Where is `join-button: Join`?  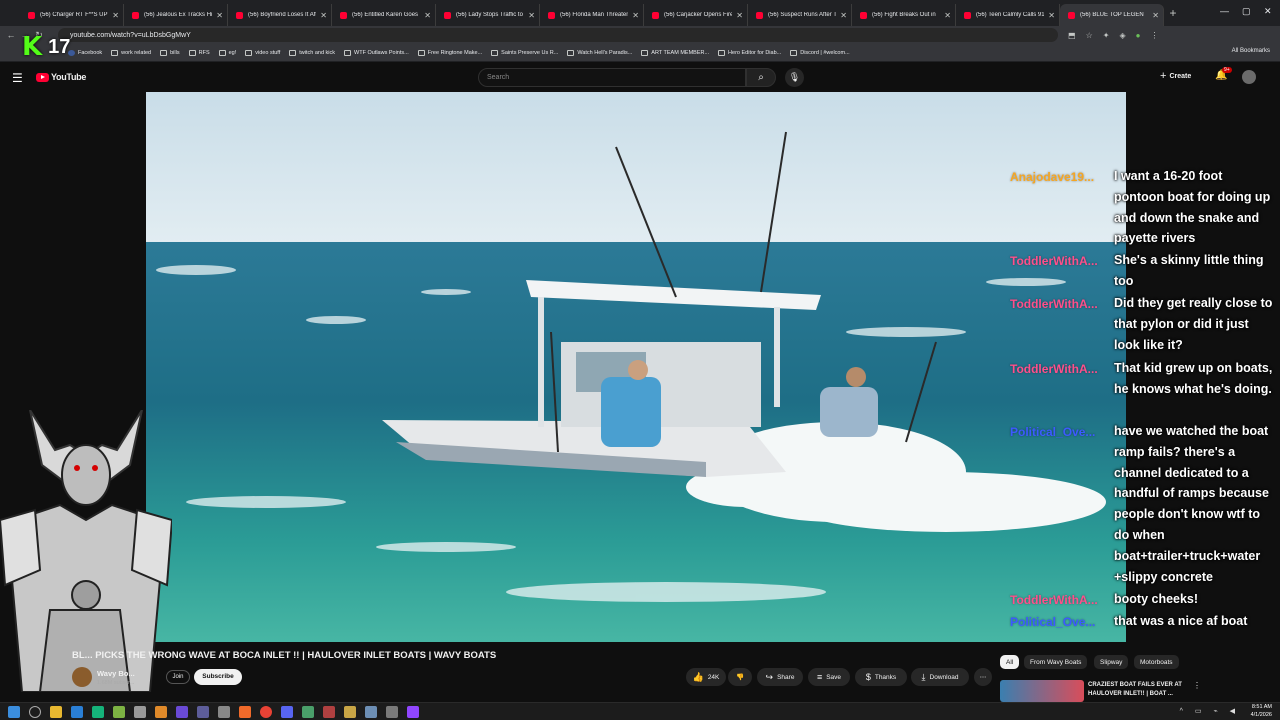
join-button: Join is located at coordinates (178, 677).